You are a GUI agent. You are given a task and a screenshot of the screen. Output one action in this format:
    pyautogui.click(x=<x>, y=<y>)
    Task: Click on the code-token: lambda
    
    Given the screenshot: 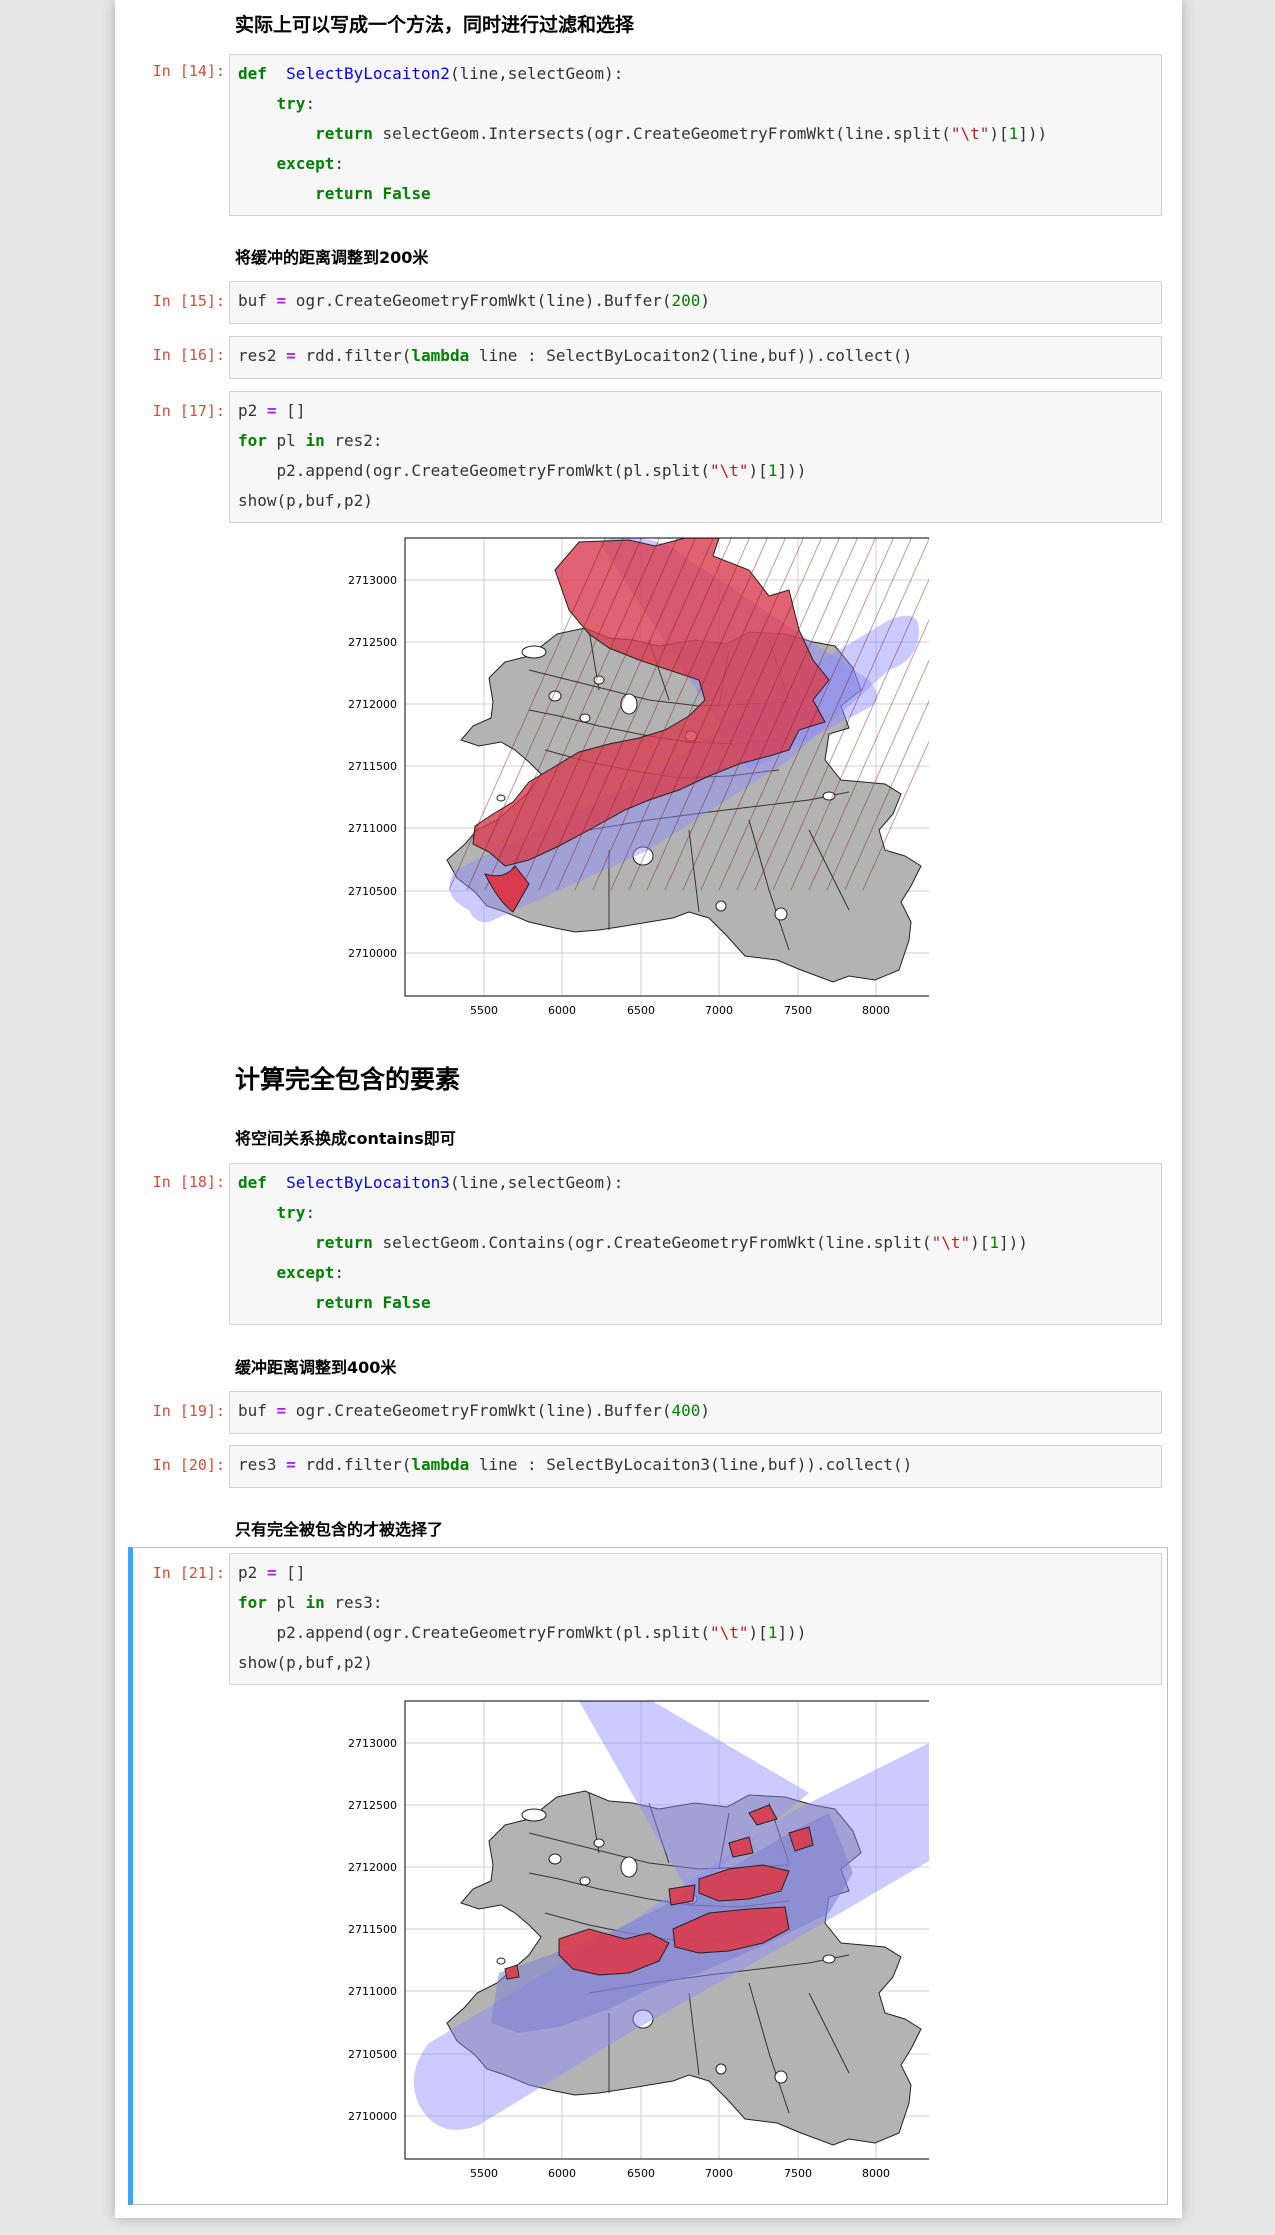 What is the action you would take?
    pyautogui.click(x=440, y=355)
    